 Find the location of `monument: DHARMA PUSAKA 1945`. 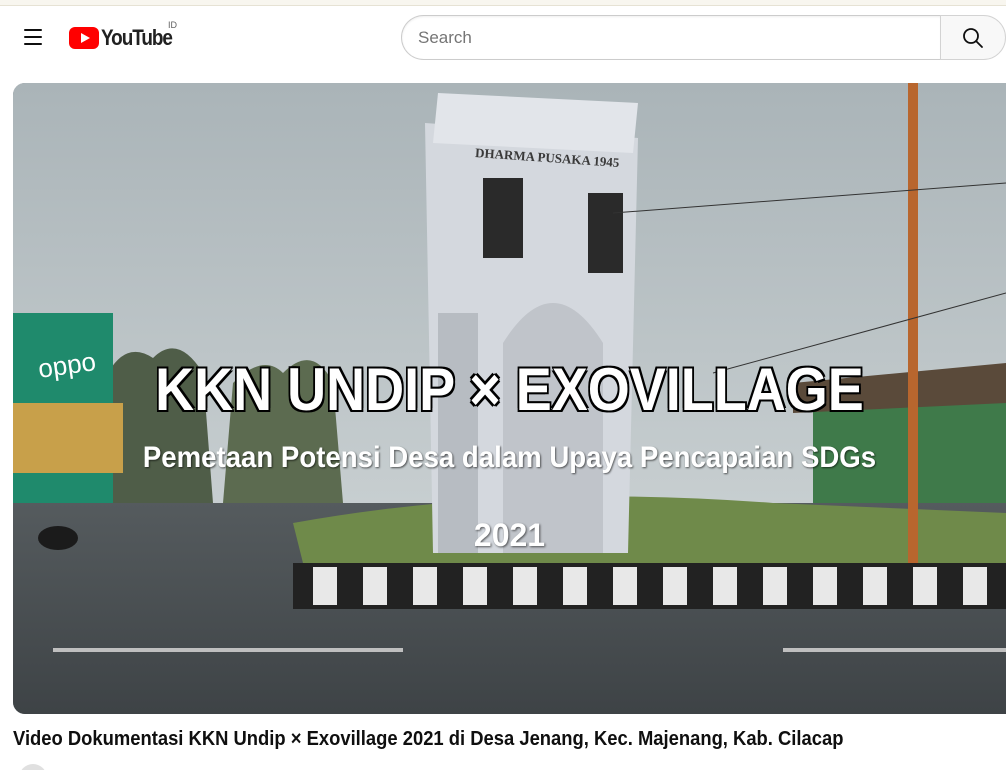

monument: DHARMA PUSAKA 1945 is located at coordinates (531, 323).